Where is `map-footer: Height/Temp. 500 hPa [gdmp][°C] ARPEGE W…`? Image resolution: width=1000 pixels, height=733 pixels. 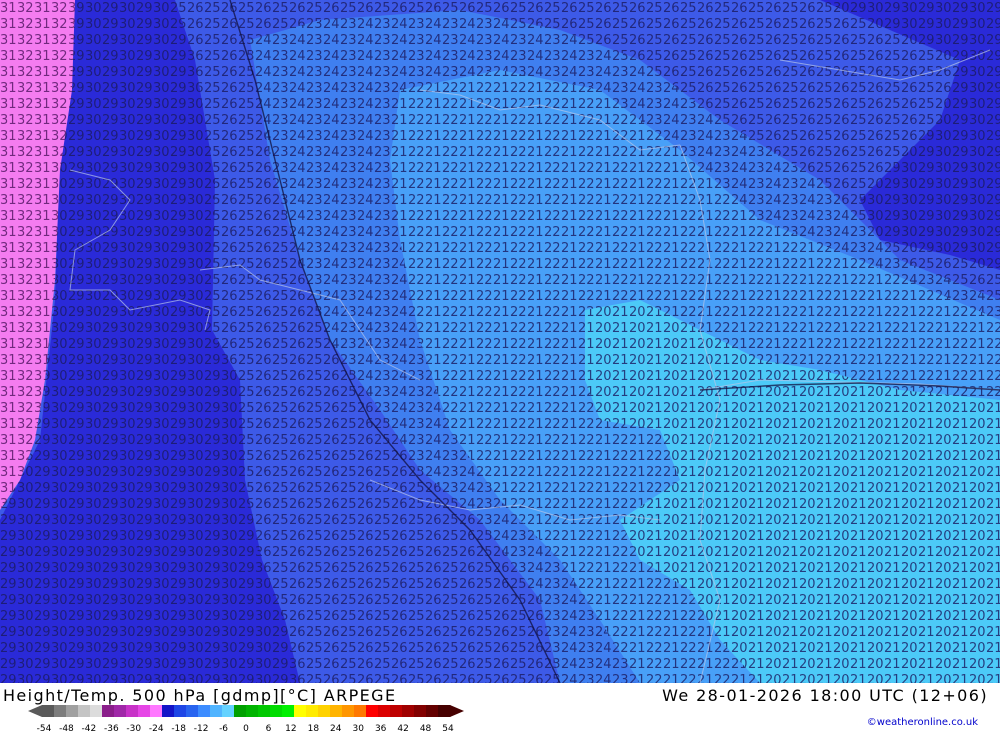 map-footer: Height/Temp. 500 hPa [gdmp][°C] ARPEGE W… is located at coordinates (500, 708).